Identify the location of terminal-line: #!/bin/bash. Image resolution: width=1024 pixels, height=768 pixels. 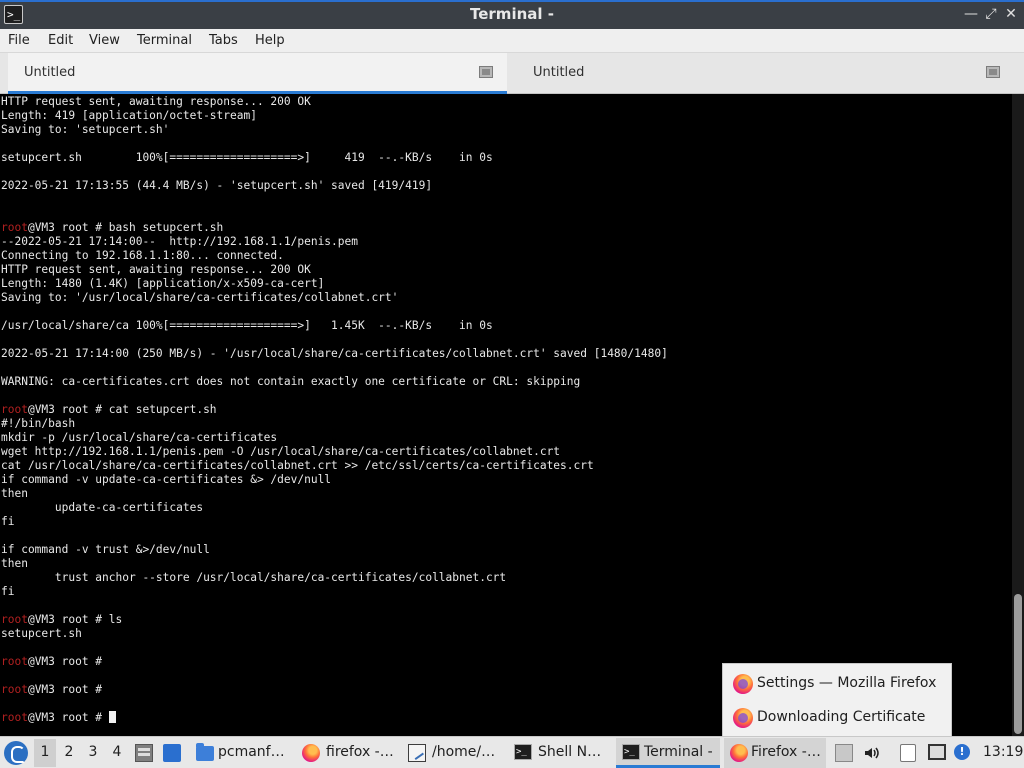
(38, 424).